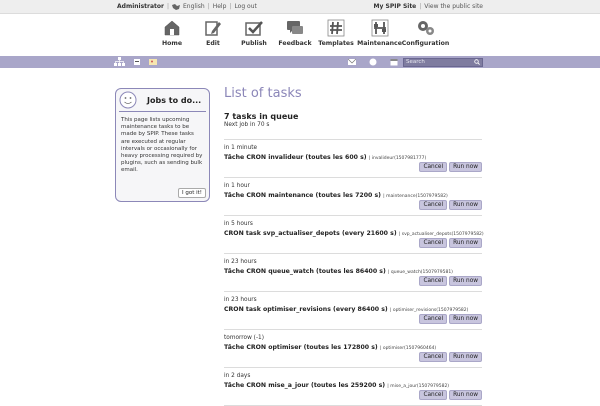 This screenshot has height=406, width=600. I want to click on queue-count: 7 tasks in queue, so click(261, 116).